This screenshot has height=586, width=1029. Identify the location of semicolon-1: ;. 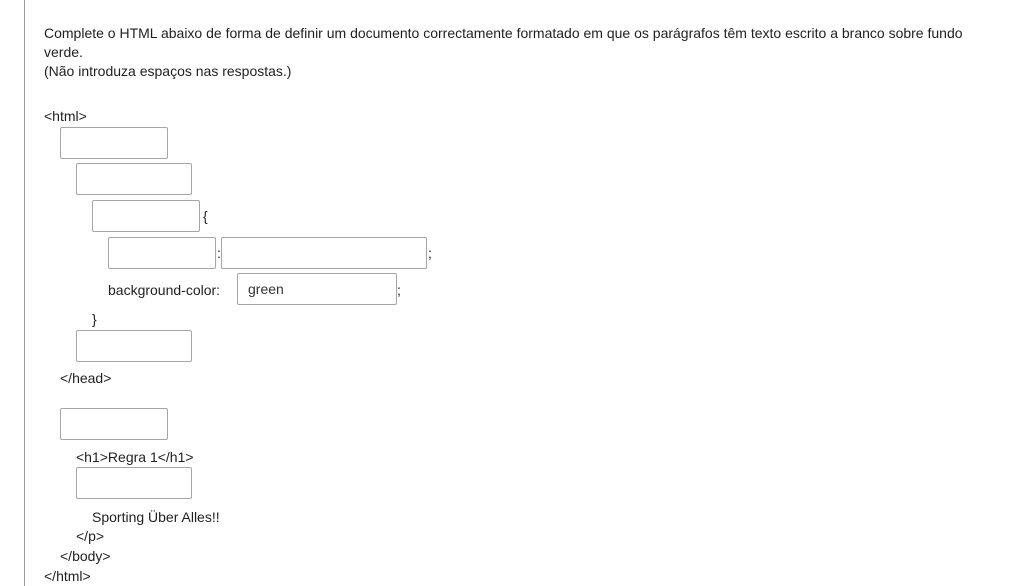
(430, 253).